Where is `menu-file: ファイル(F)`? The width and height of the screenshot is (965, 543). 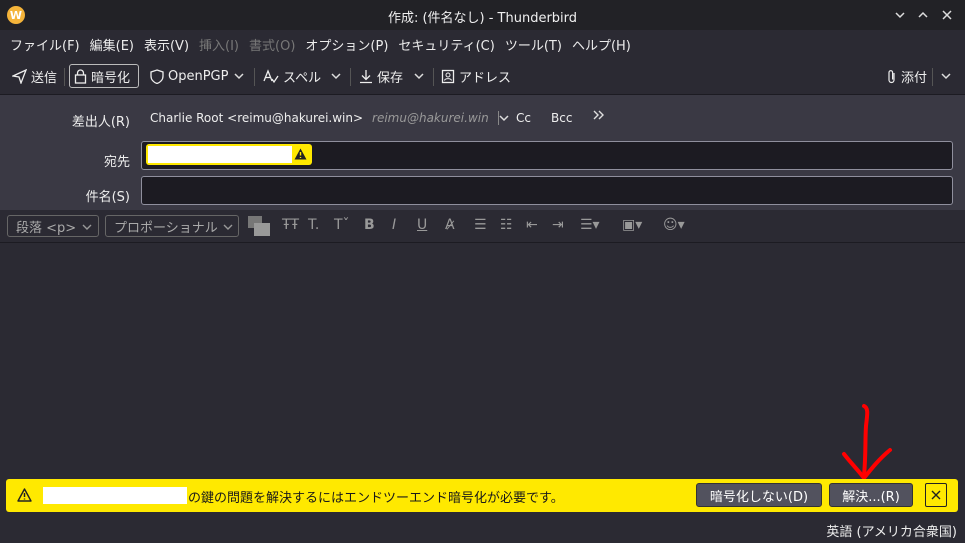 menu-file: ファイル(F) is located at coordinates (45, 44).